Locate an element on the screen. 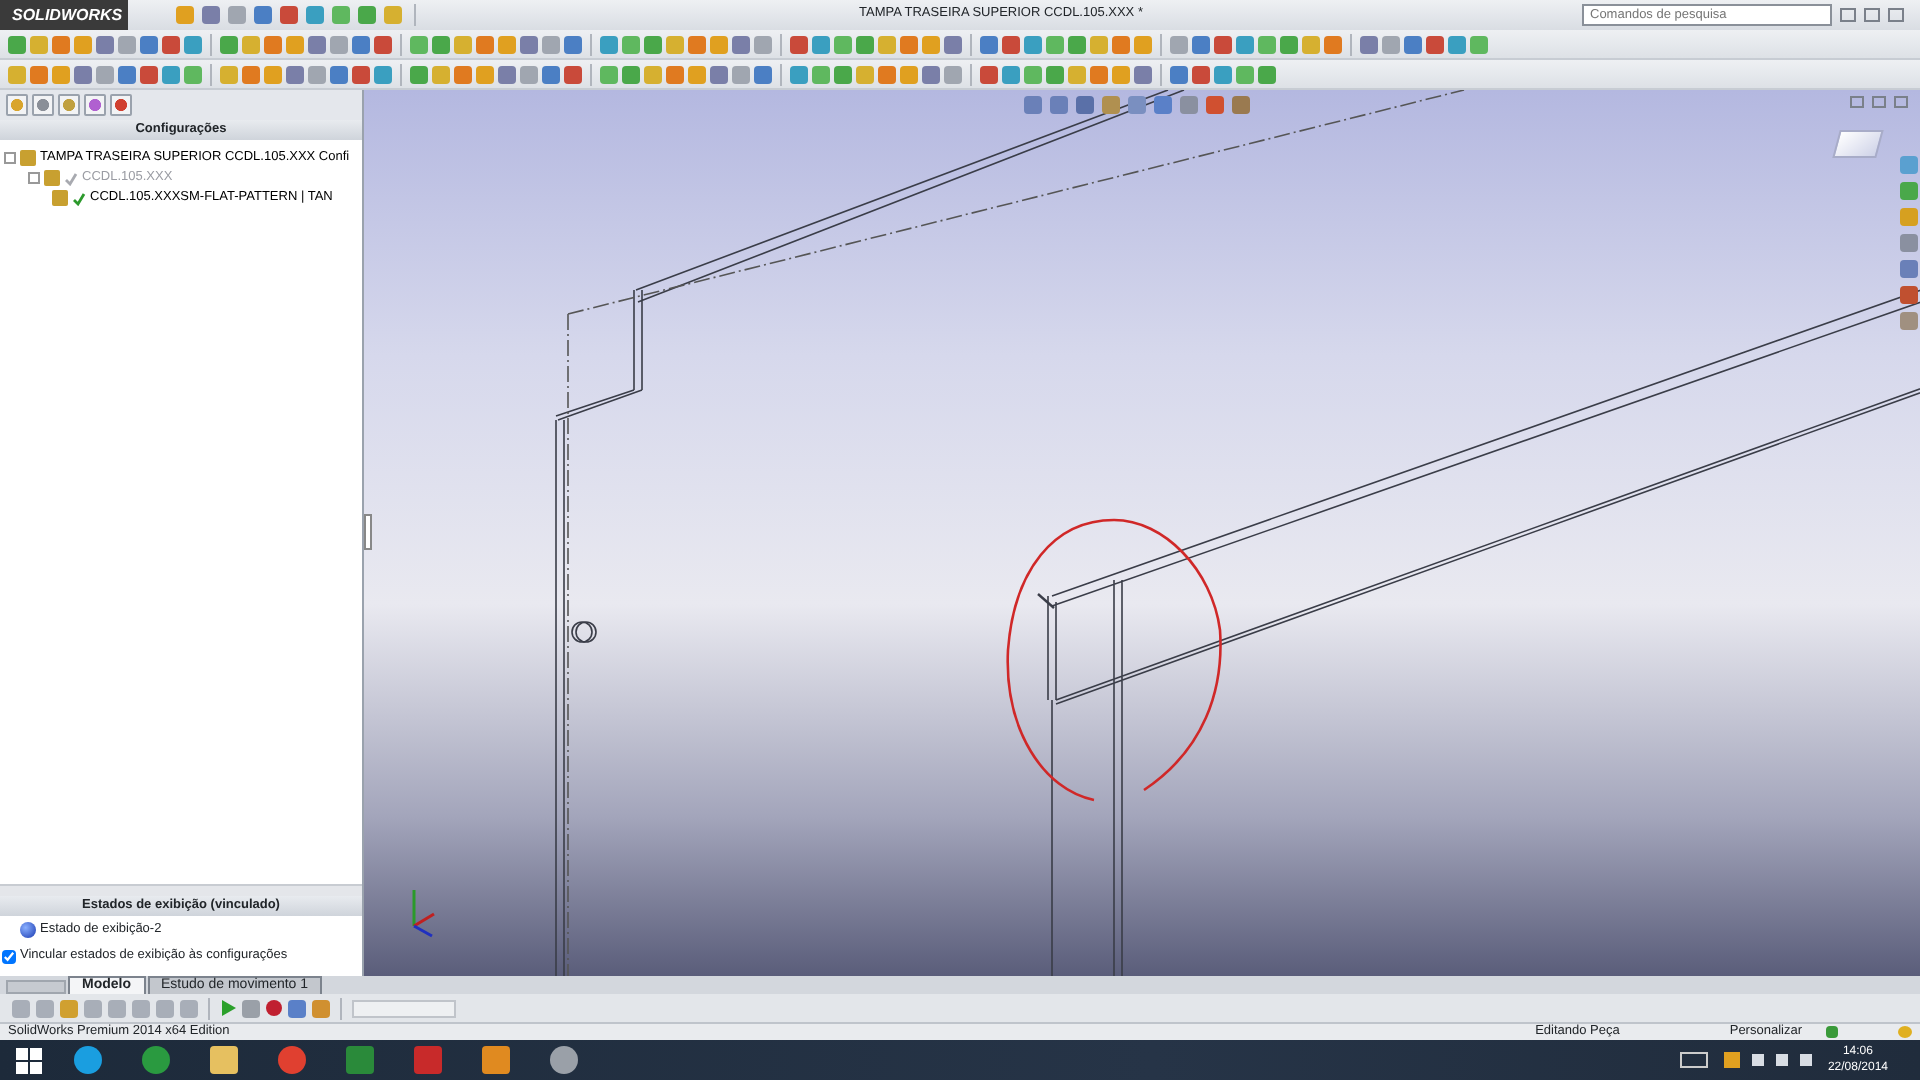  start-button is located at coordinates (29, 1060).